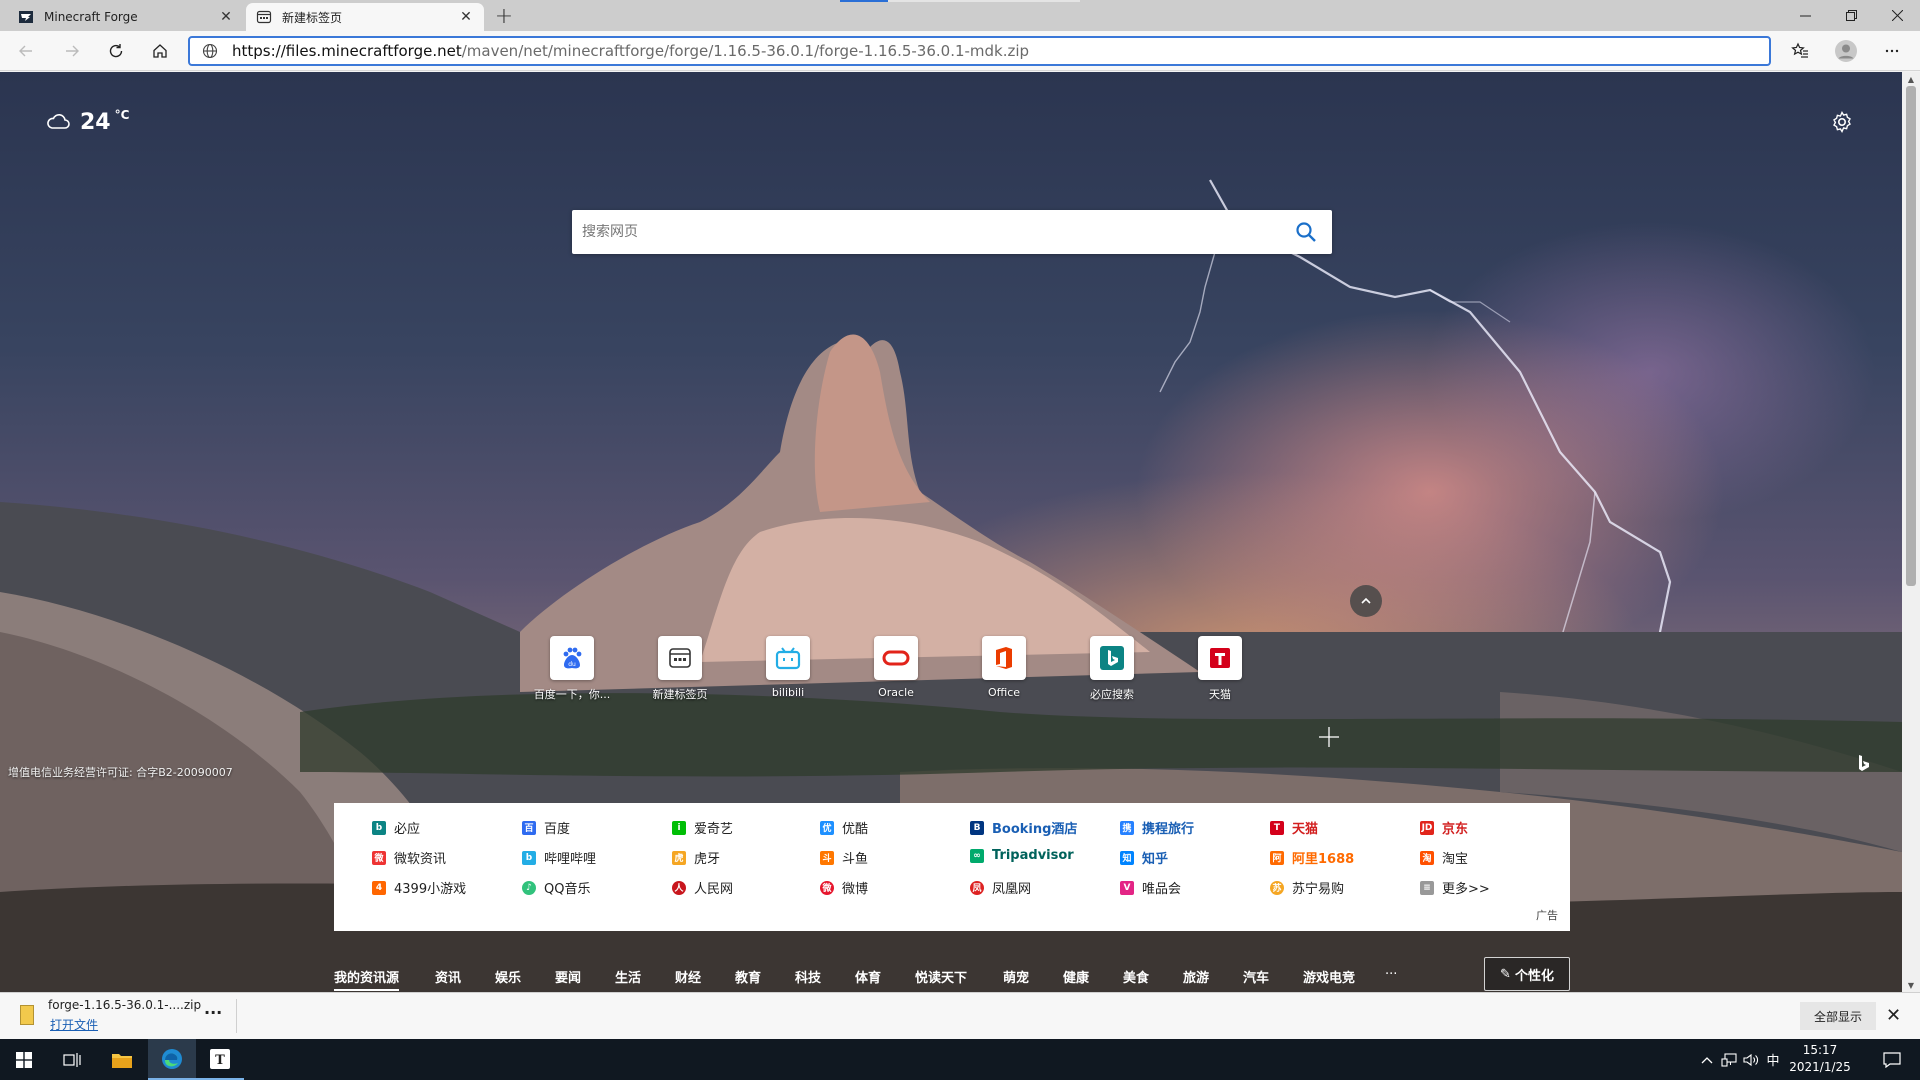  I want to click on category-tab: 美食, so click(1136, 976).